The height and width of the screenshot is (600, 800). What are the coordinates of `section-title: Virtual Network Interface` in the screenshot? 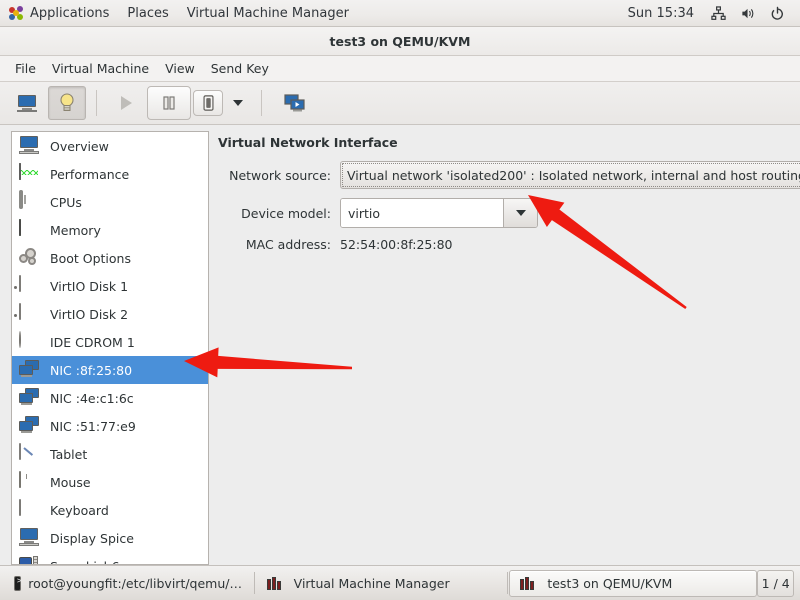 It's located at (308, 142).